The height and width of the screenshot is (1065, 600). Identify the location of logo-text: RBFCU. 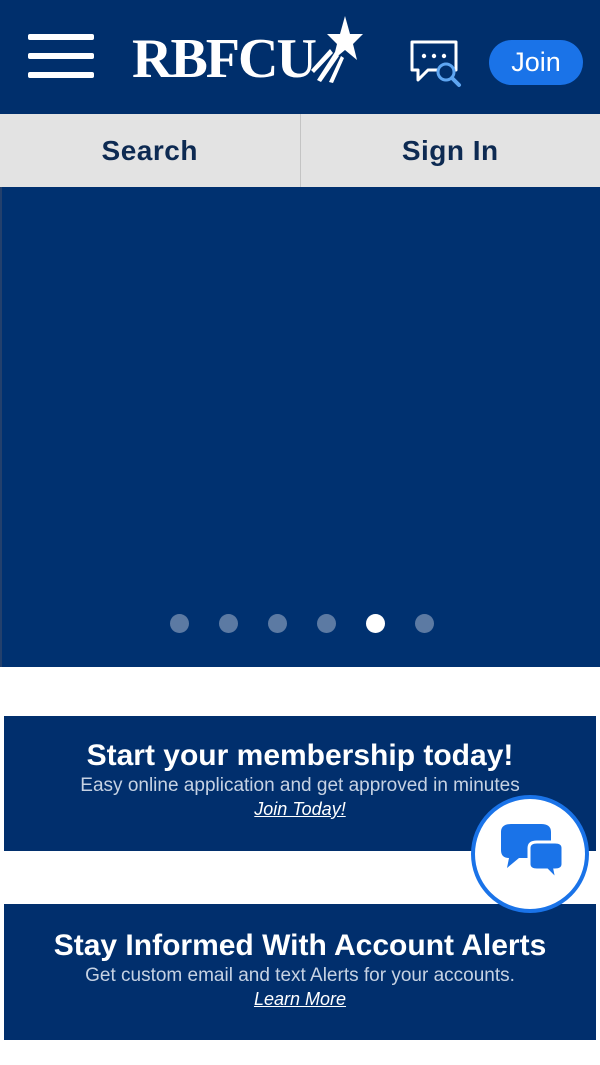
(224, 59).